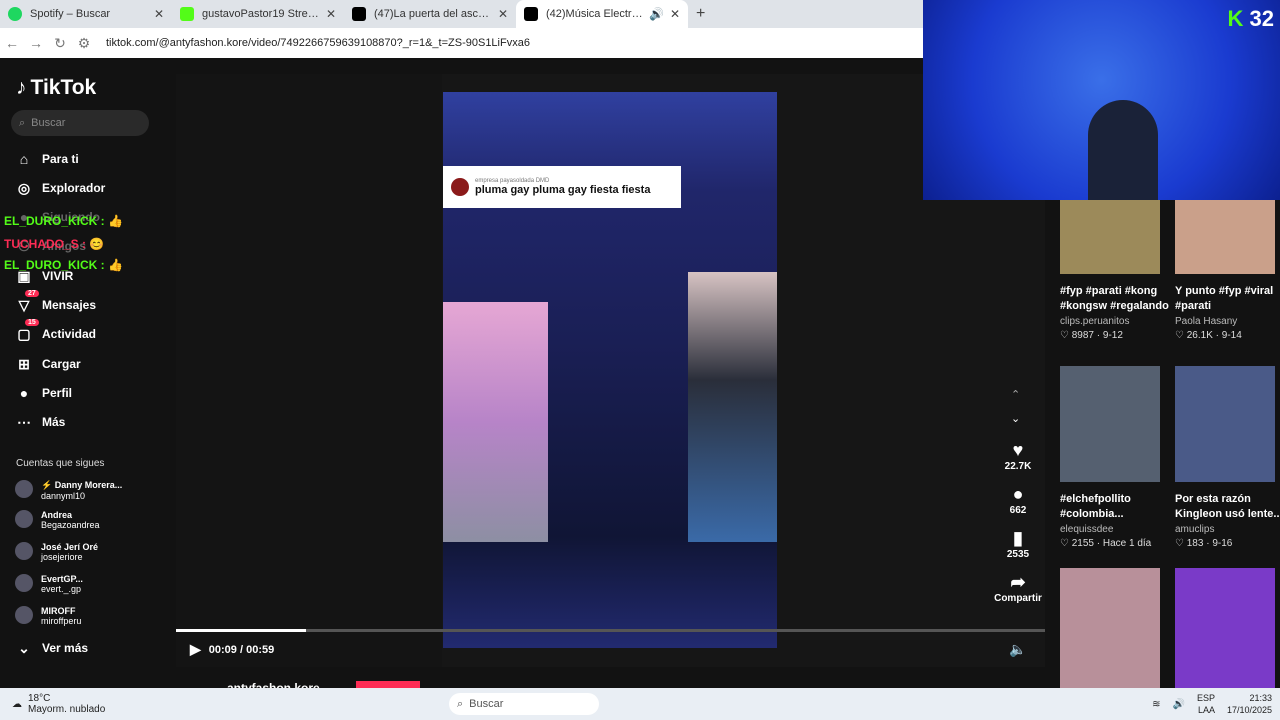 The height and width of the screenshot is (720, 1280). What do you see at coordinates (27, 330) in the screenshot?
I see `activity-icon: ▢ 15` at bounding box center [27, 330].